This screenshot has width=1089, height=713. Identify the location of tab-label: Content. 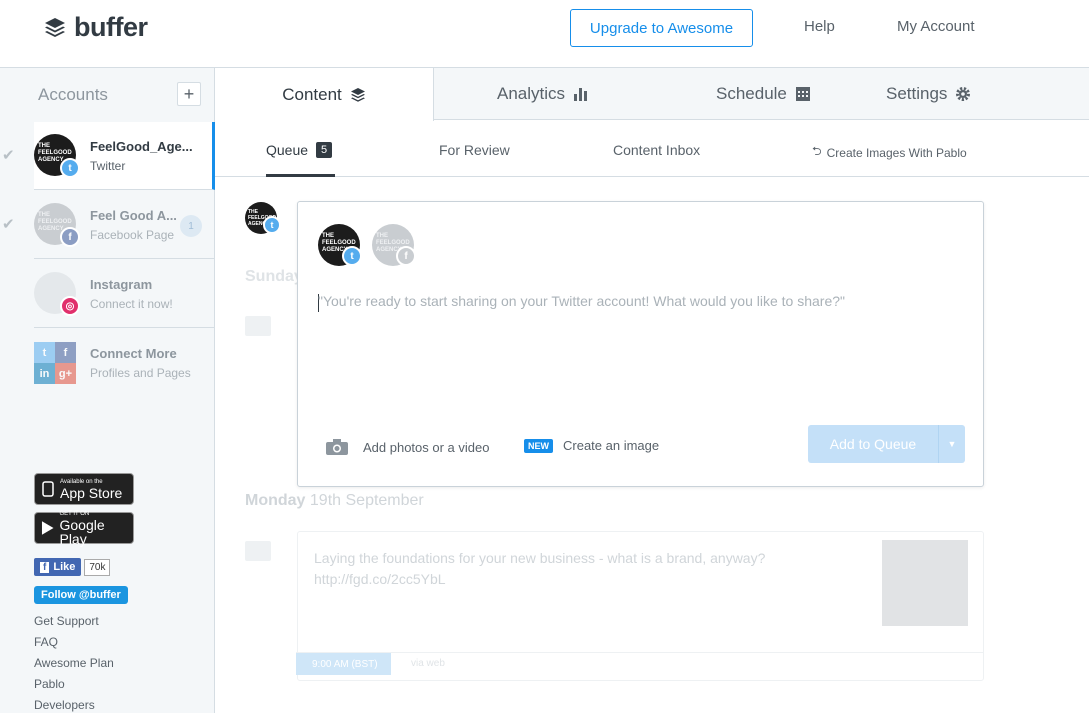
(312, 94).